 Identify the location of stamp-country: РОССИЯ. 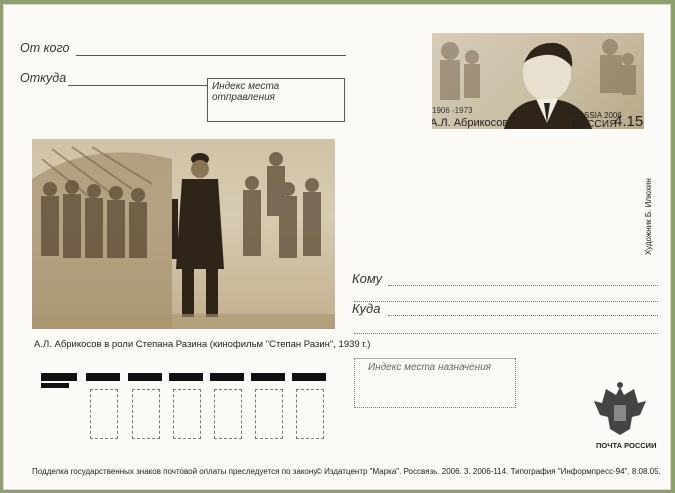
(594, 124).